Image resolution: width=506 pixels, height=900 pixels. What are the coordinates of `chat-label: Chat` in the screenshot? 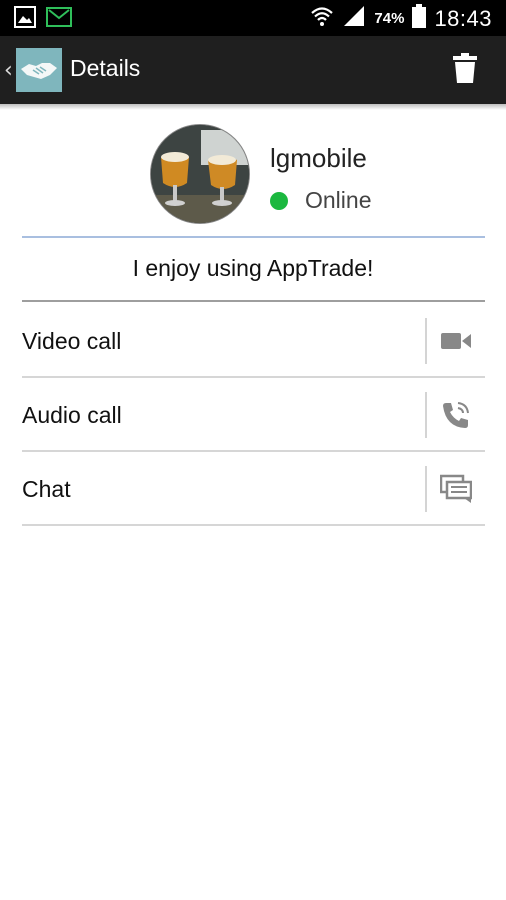 It's located at (46, 489).